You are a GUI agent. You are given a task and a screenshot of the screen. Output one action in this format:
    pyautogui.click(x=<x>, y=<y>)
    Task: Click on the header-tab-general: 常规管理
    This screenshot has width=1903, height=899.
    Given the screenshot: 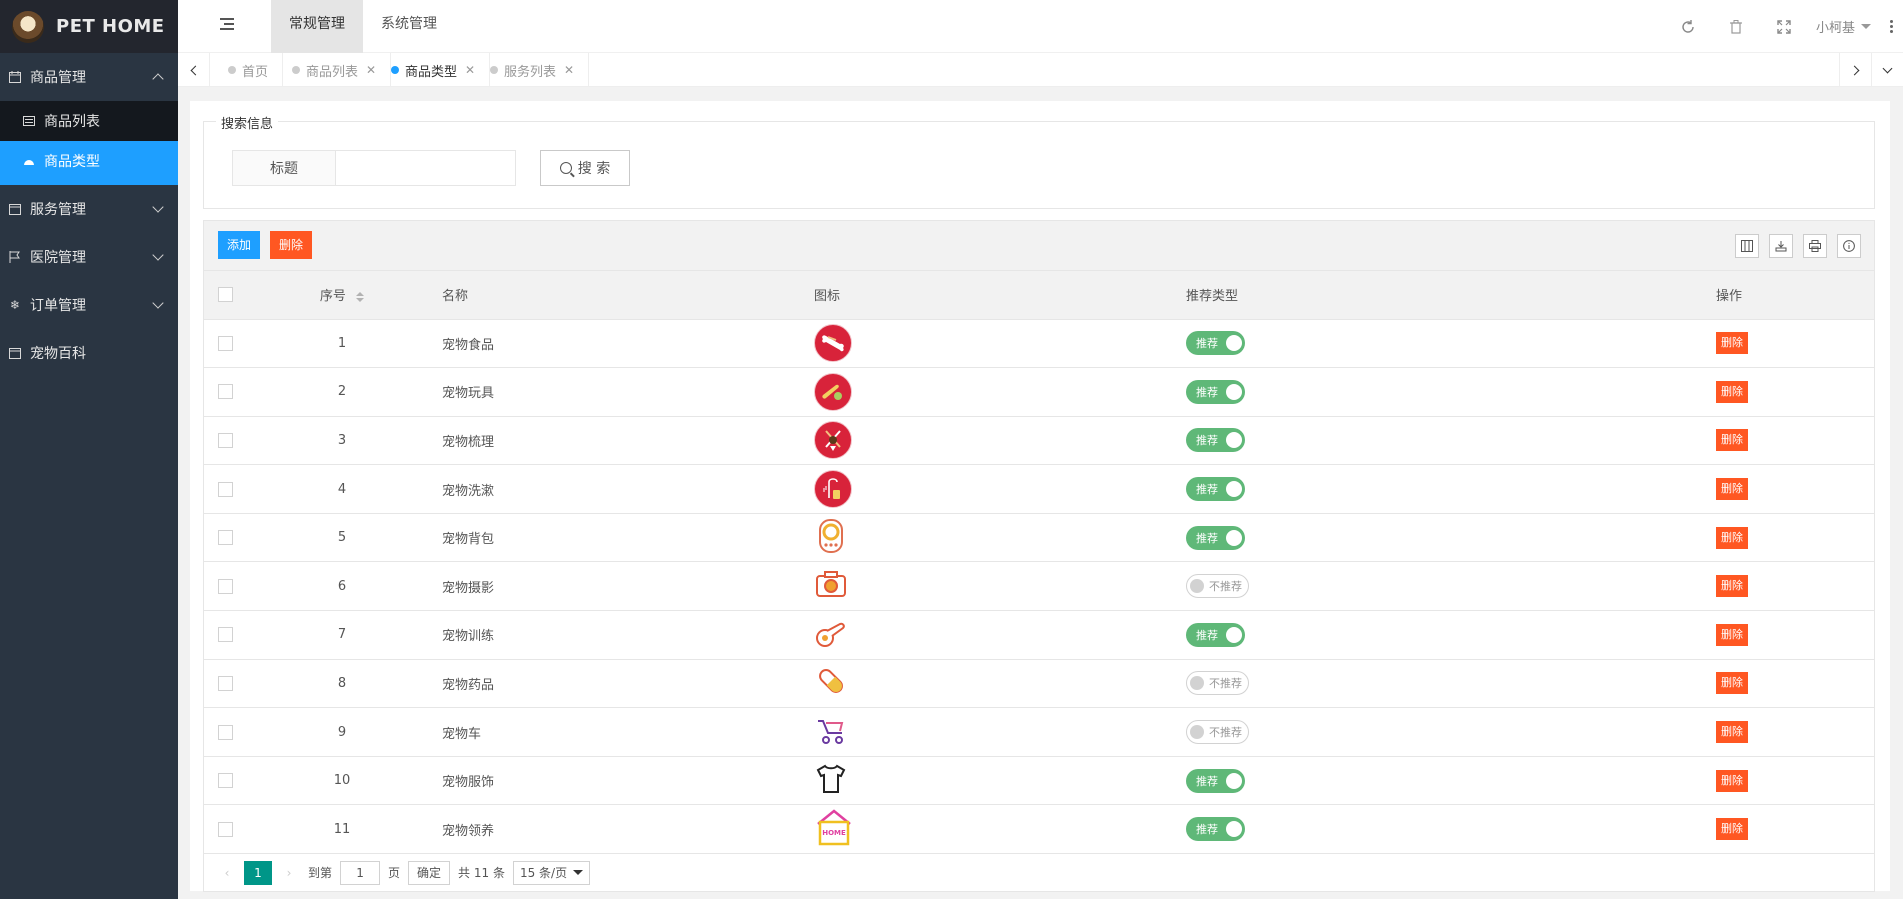 What is the action you would take?
    pyautogui.click(x=317, y=26)
    